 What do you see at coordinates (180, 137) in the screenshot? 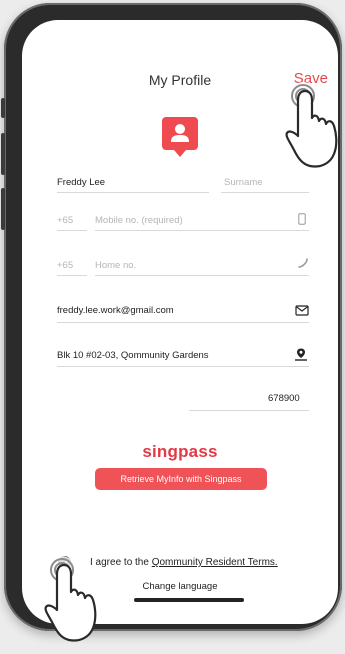
I see `profile-icon` at bounding box center [180, 137].